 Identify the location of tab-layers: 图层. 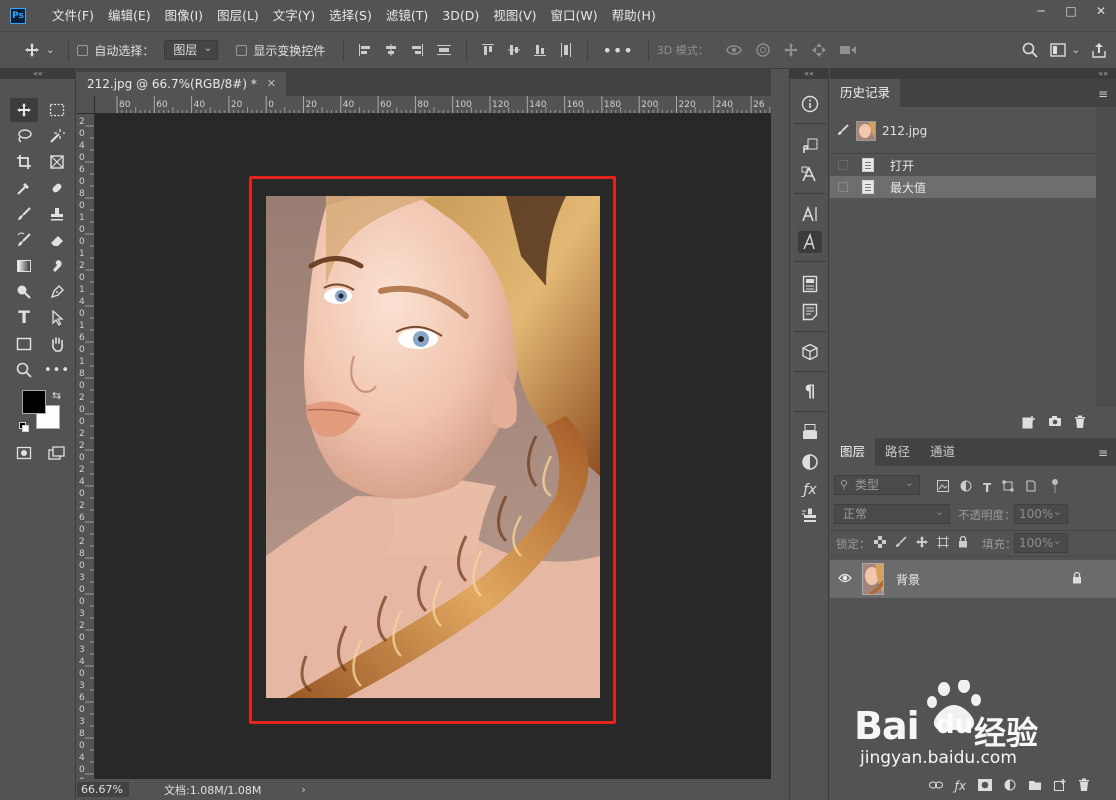
(853, 452).